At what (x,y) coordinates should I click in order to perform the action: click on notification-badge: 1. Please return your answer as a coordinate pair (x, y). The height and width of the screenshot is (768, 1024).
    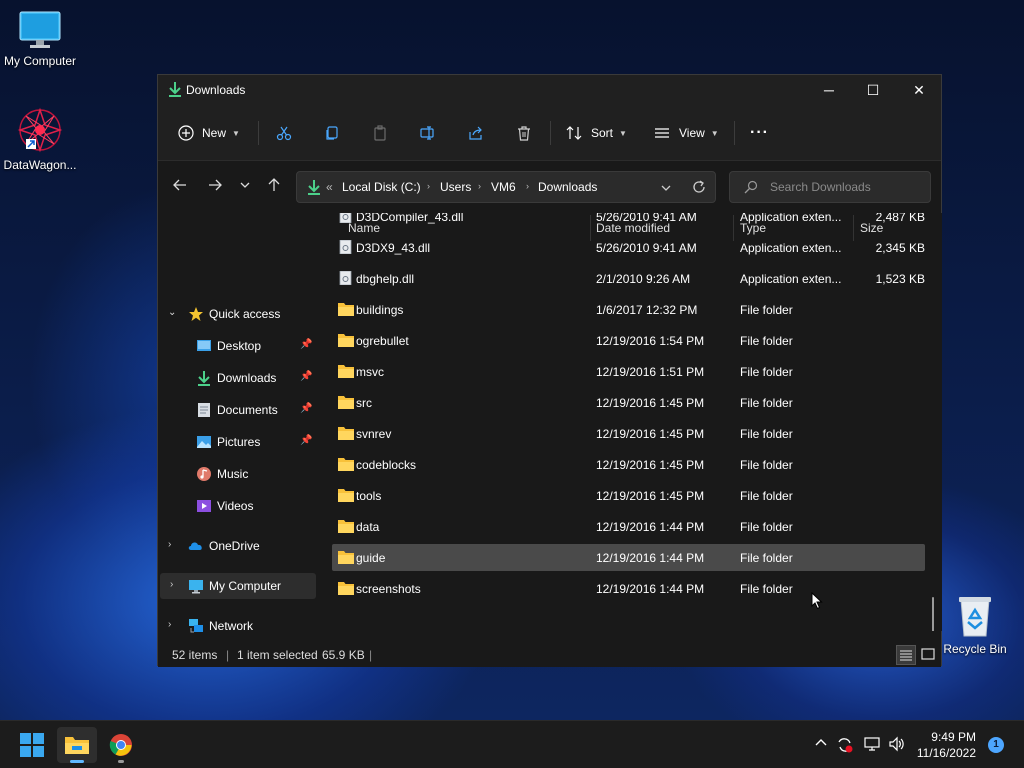
    Looking at the image, I should click on (996, 745).